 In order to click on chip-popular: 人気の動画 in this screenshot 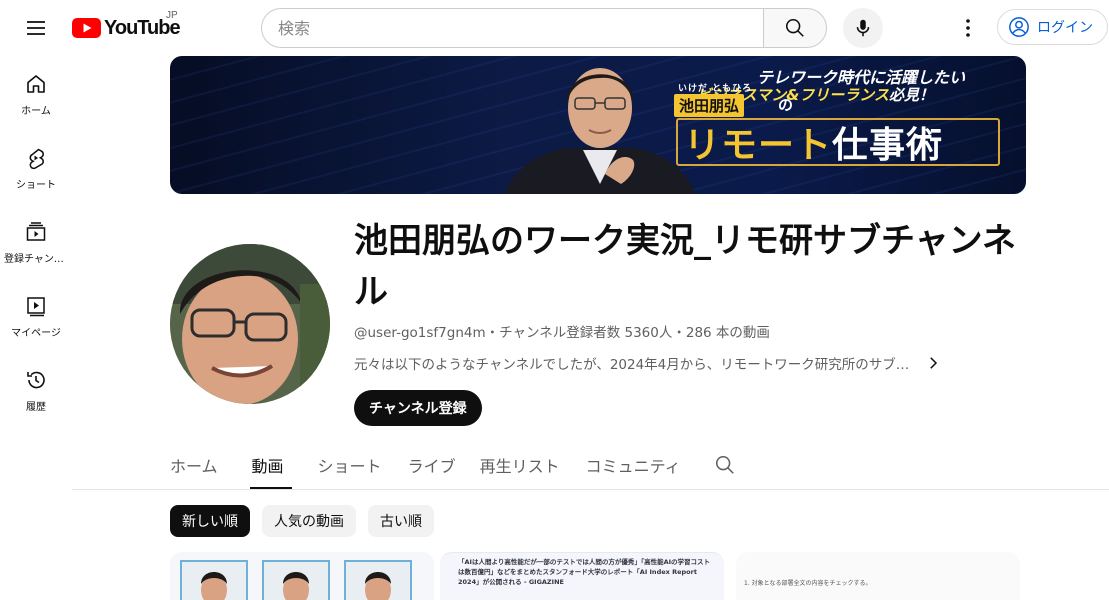, I will do `click(309, 521)`.